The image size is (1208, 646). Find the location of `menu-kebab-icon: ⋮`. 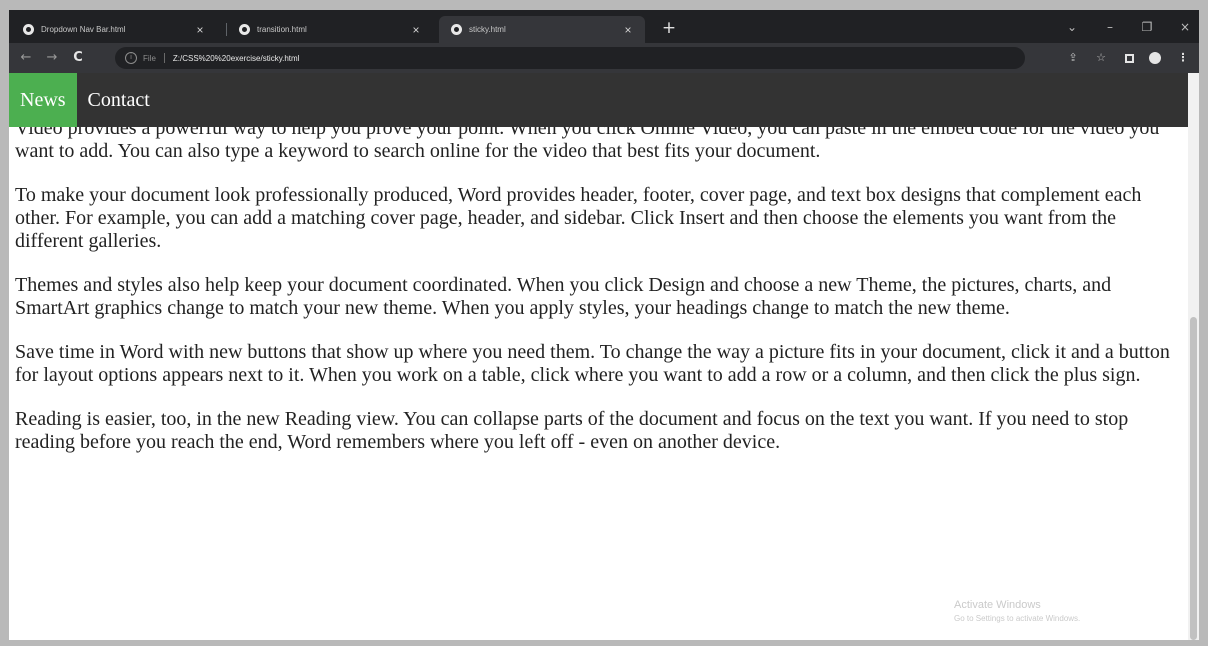

menu-kebab-icon: ⋮ is located at coordinates (1183, 58).